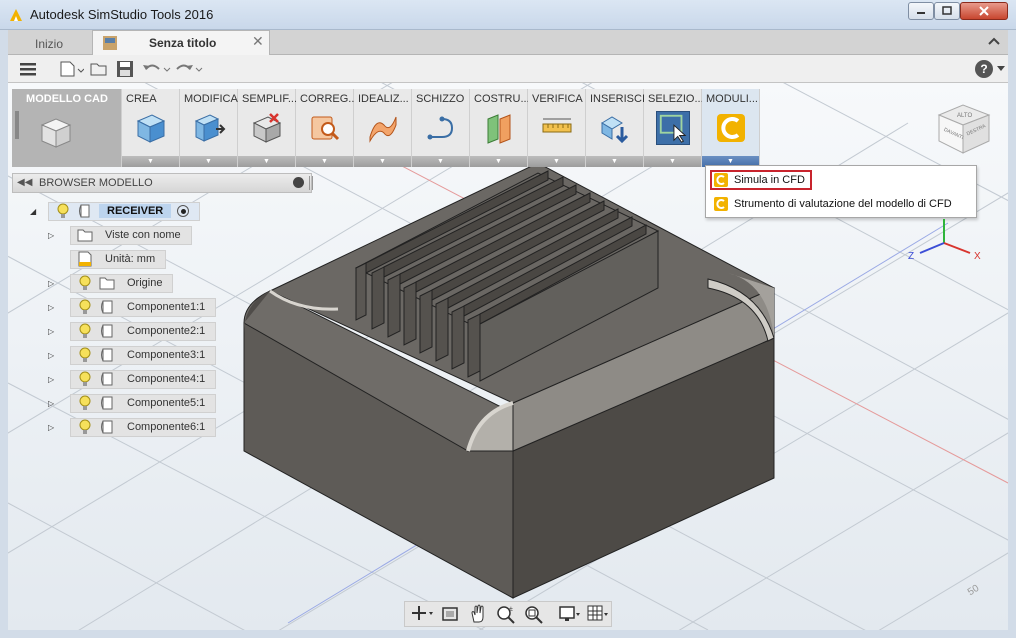 The image size is (1016, 638). I want to click on ribbon-group-costruisci: COSTRU... ▼, so click(499, 128).